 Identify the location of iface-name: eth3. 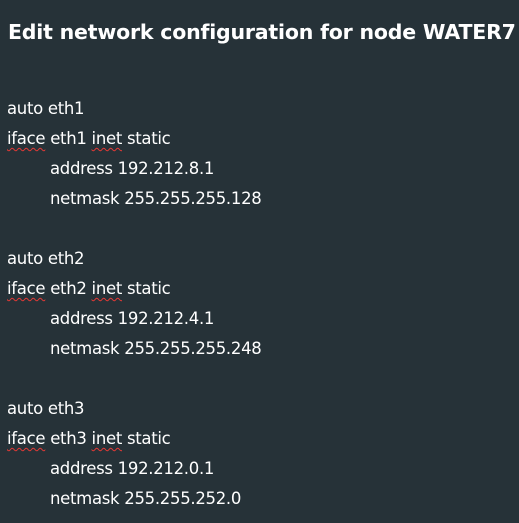
(68, 438).